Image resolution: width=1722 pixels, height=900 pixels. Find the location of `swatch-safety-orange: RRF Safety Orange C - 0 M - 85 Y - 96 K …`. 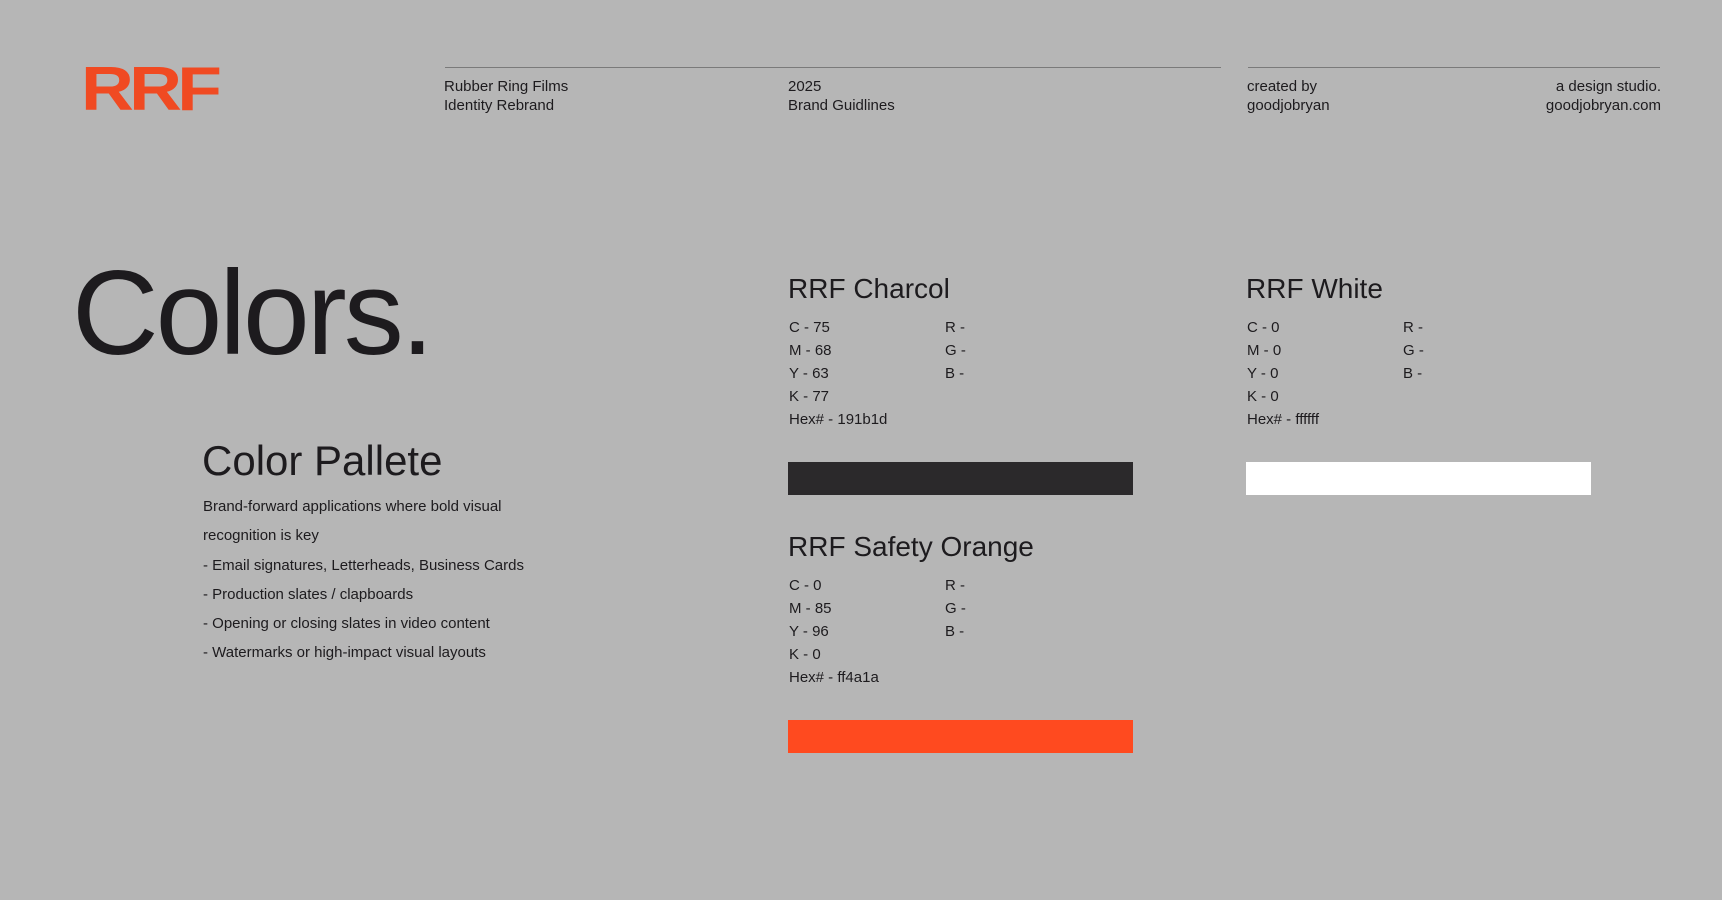

swatch-safety-orange: RRF Safety Orange C - 0 M - 85 Y - 96 K … is located at coordinates (960, 609).